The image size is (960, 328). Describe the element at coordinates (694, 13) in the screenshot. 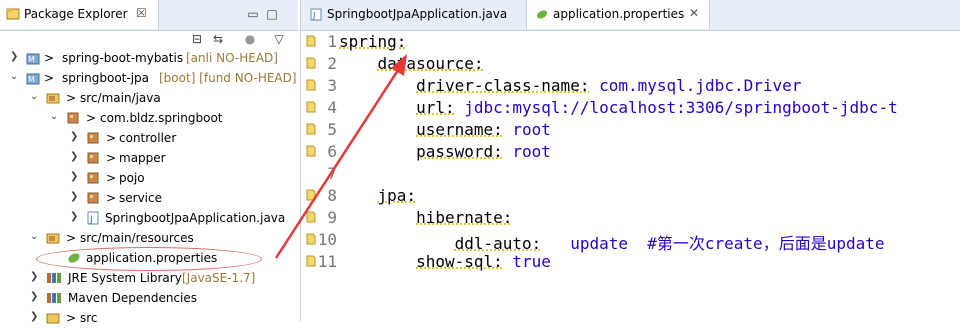

I see `close-icon: ✕` at that location.